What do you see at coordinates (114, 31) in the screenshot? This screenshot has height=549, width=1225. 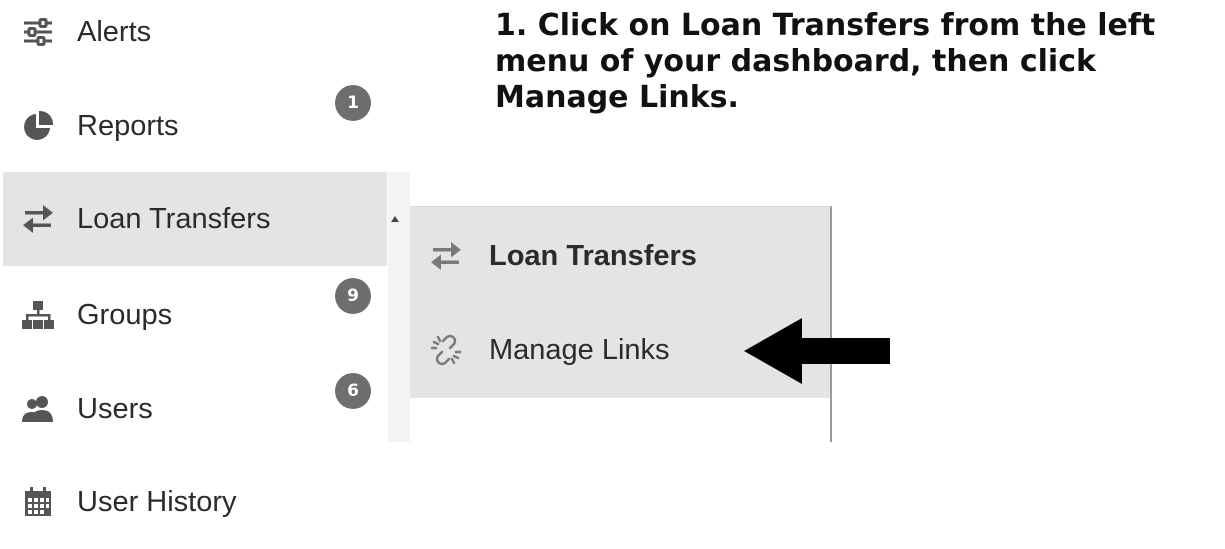 I see `sidebar-item-label: Alerts` at bounding box center [114, 31].